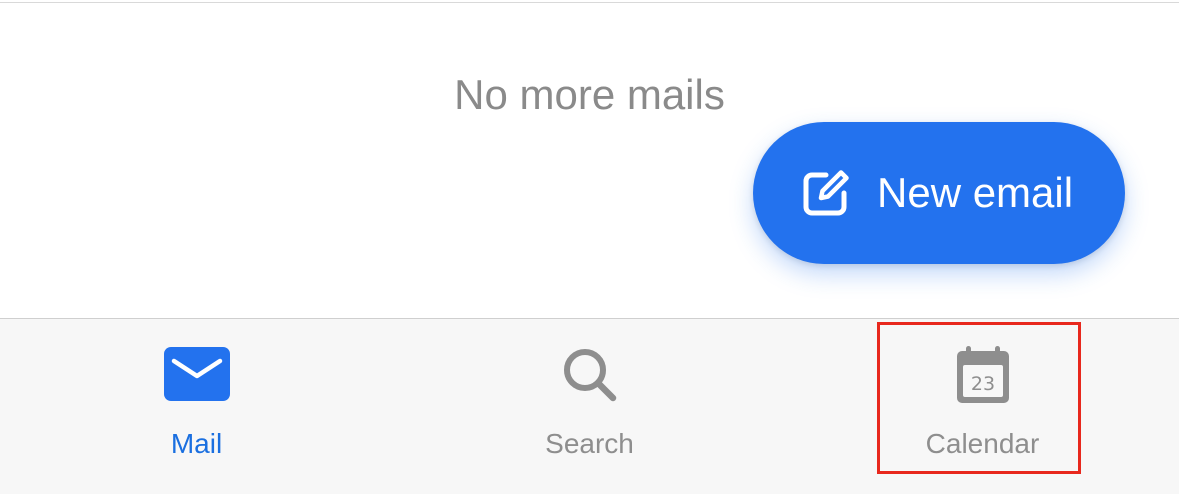  I want to click on tab-search-label: Search, so click(589, 443).